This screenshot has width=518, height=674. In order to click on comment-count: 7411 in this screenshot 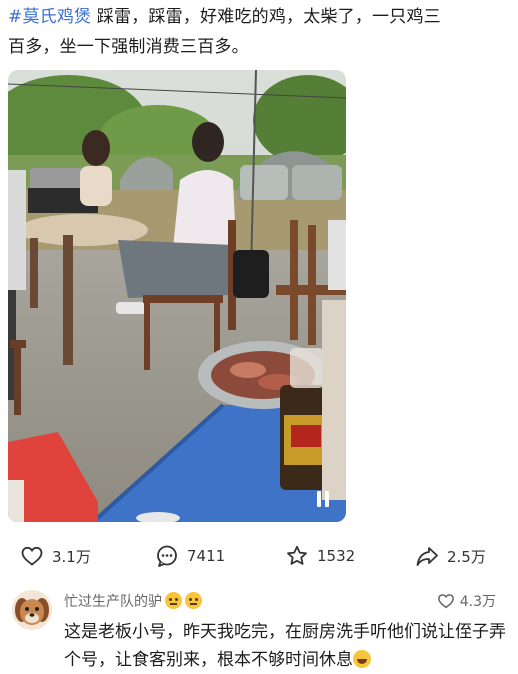, I will do `click(206, 556)`.